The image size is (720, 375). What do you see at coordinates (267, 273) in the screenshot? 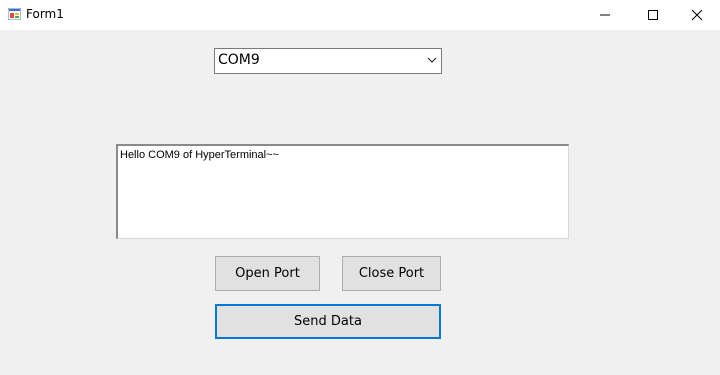
I see `open-port-button: Open Port` at bounding box center [267, 273].